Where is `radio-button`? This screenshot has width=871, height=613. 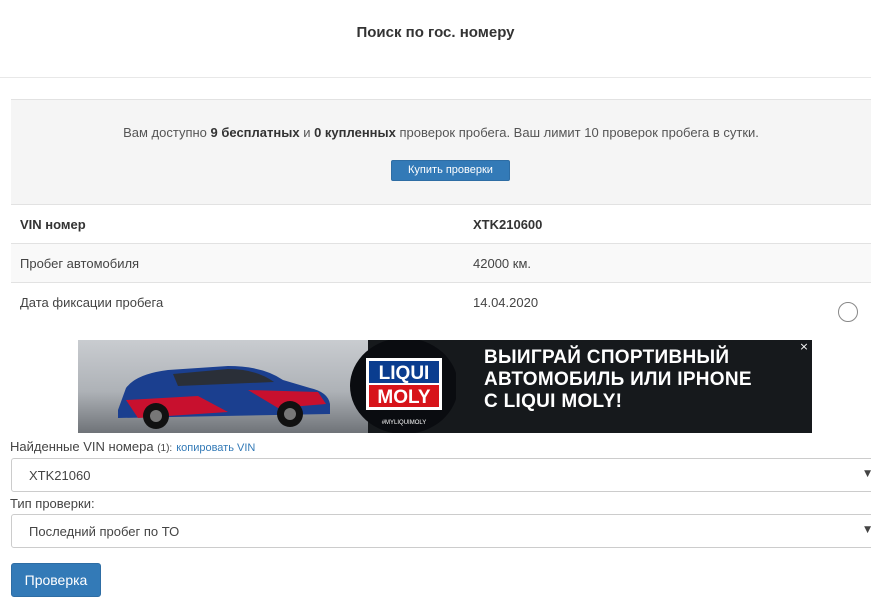
radio-button is located at coordinates (848, 312).